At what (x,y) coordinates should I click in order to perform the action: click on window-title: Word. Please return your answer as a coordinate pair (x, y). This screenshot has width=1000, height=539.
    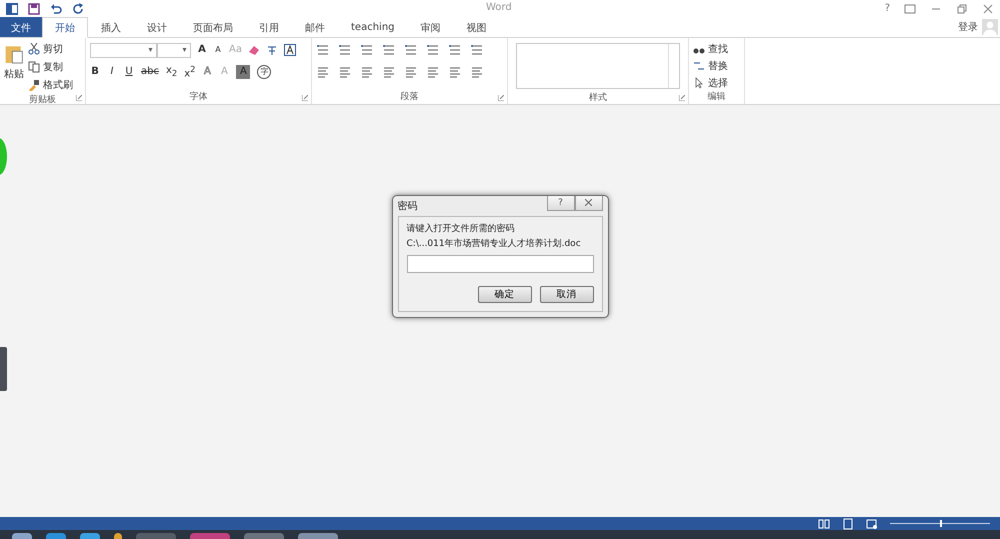
    Looking at the image, I should click on (499, 7).